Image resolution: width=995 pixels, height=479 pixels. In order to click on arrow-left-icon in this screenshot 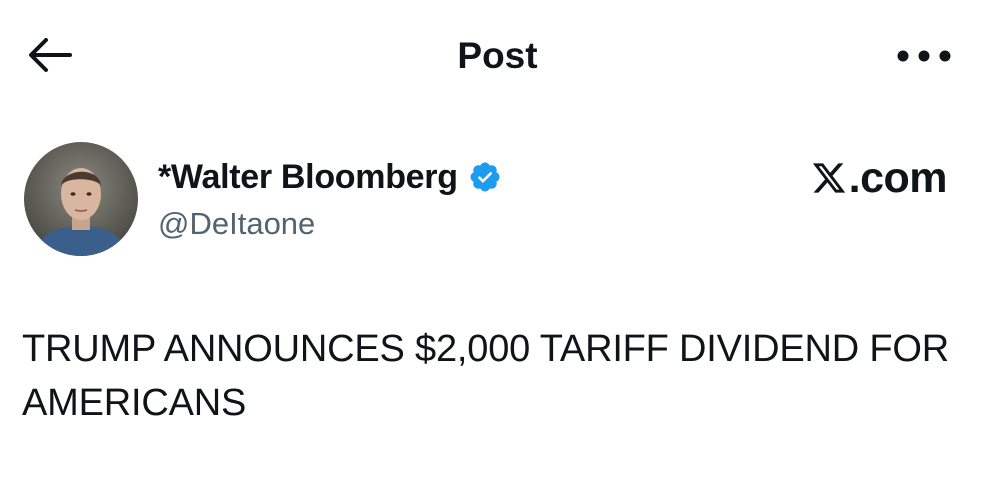, I will do `click(50, 57)`.